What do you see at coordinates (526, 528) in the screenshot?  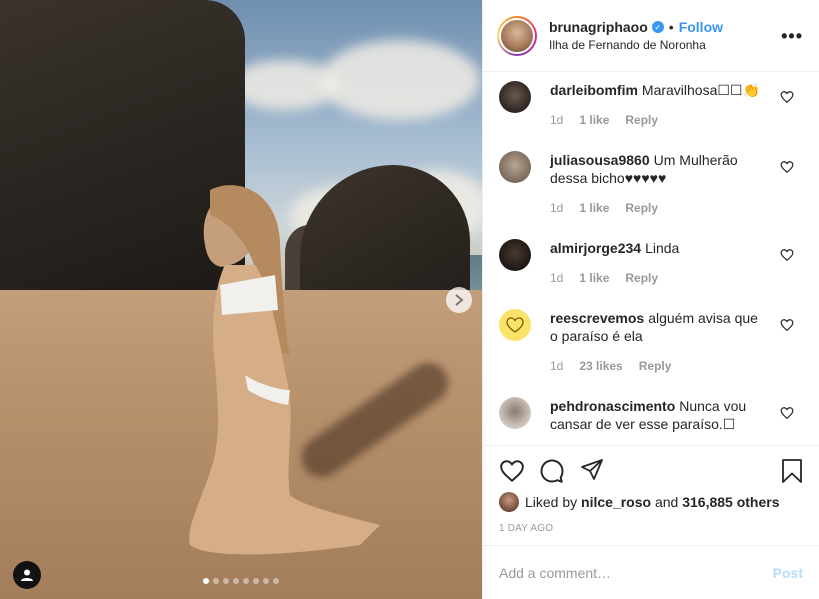 I see `post-timestamp: 1 DAY AGO` at bounding box center [526, 528].